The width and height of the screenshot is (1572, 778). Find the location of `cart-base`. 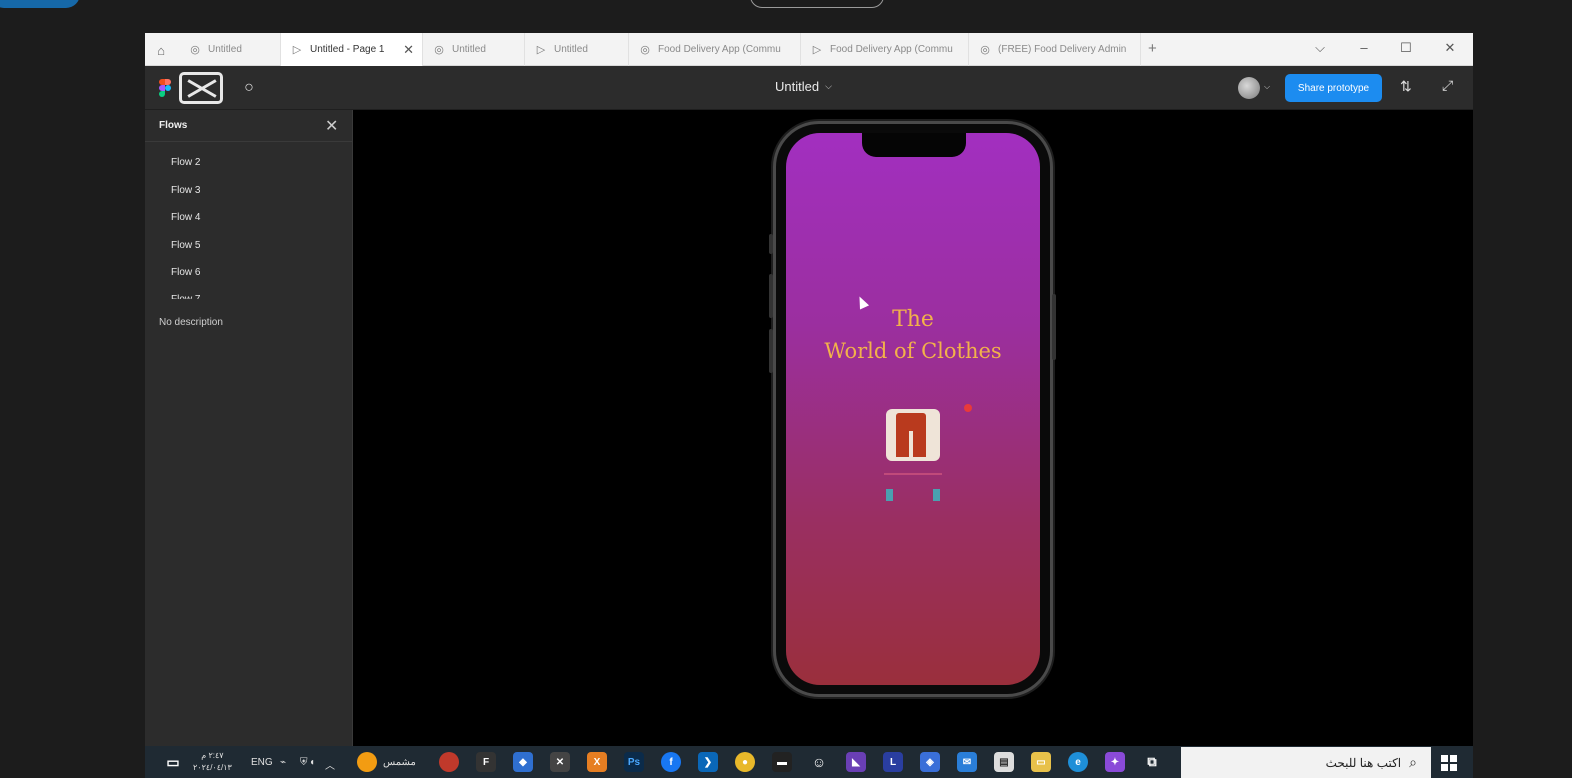

cart-base is located at coordinates (913, 487).